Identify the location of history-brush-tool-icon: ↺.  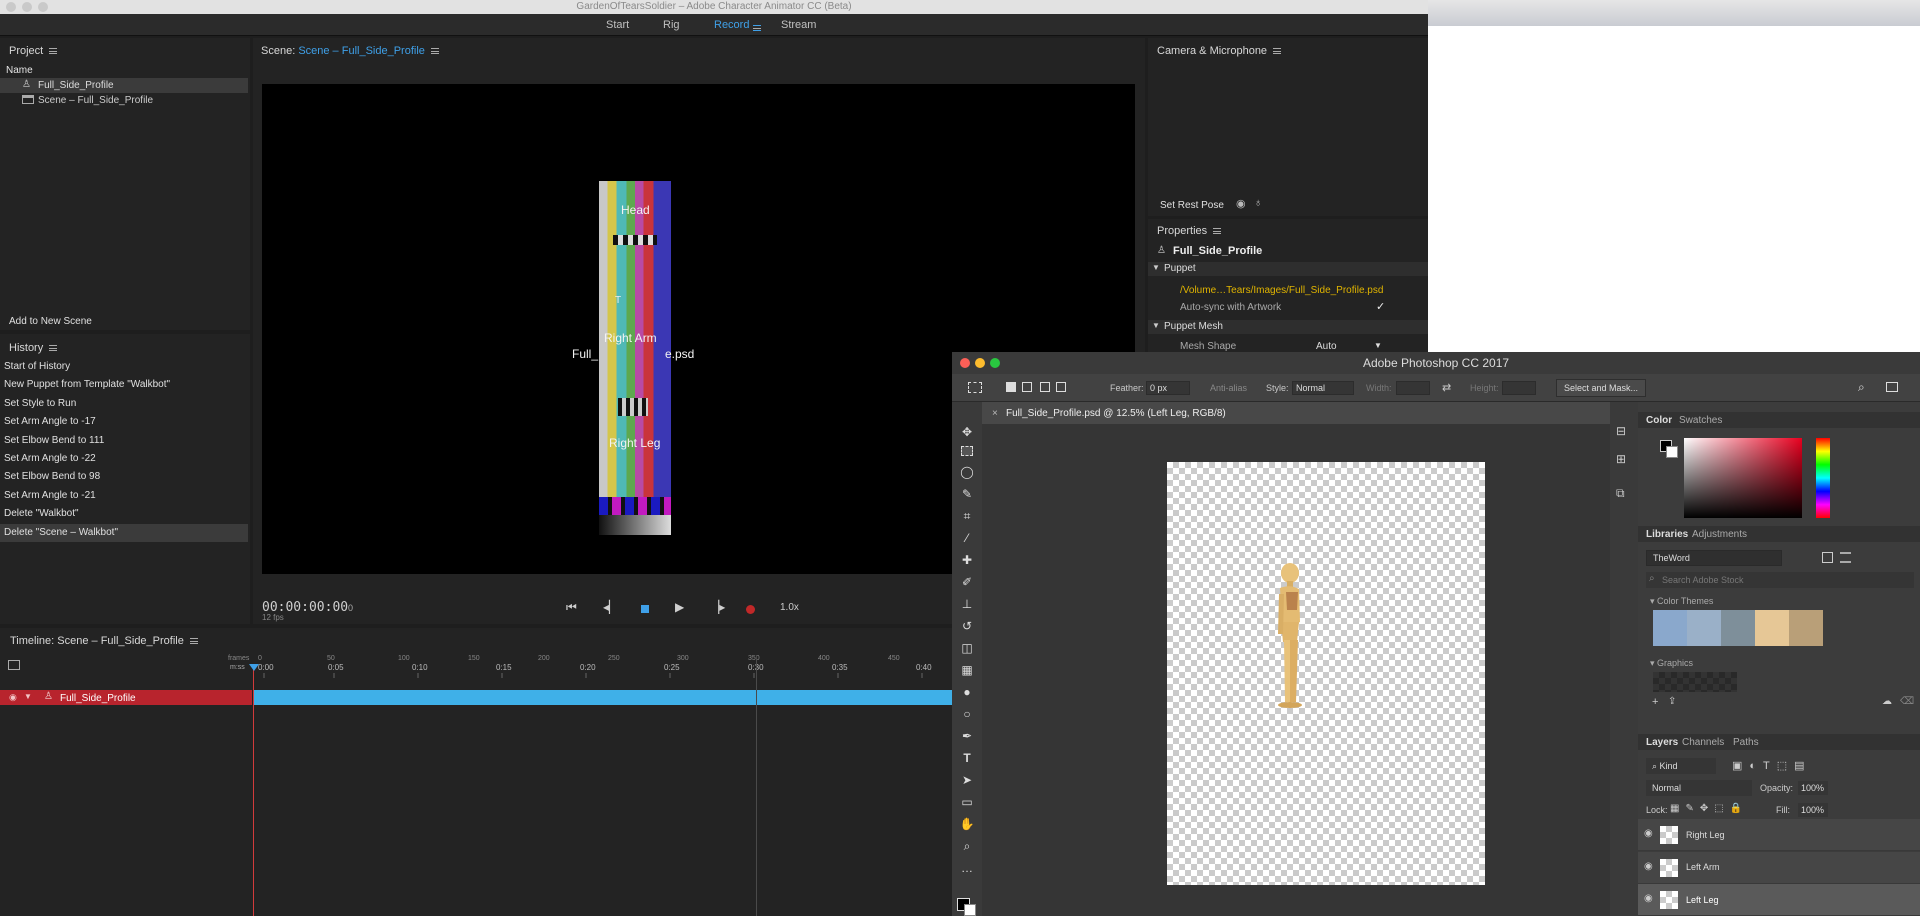
(967, 626).